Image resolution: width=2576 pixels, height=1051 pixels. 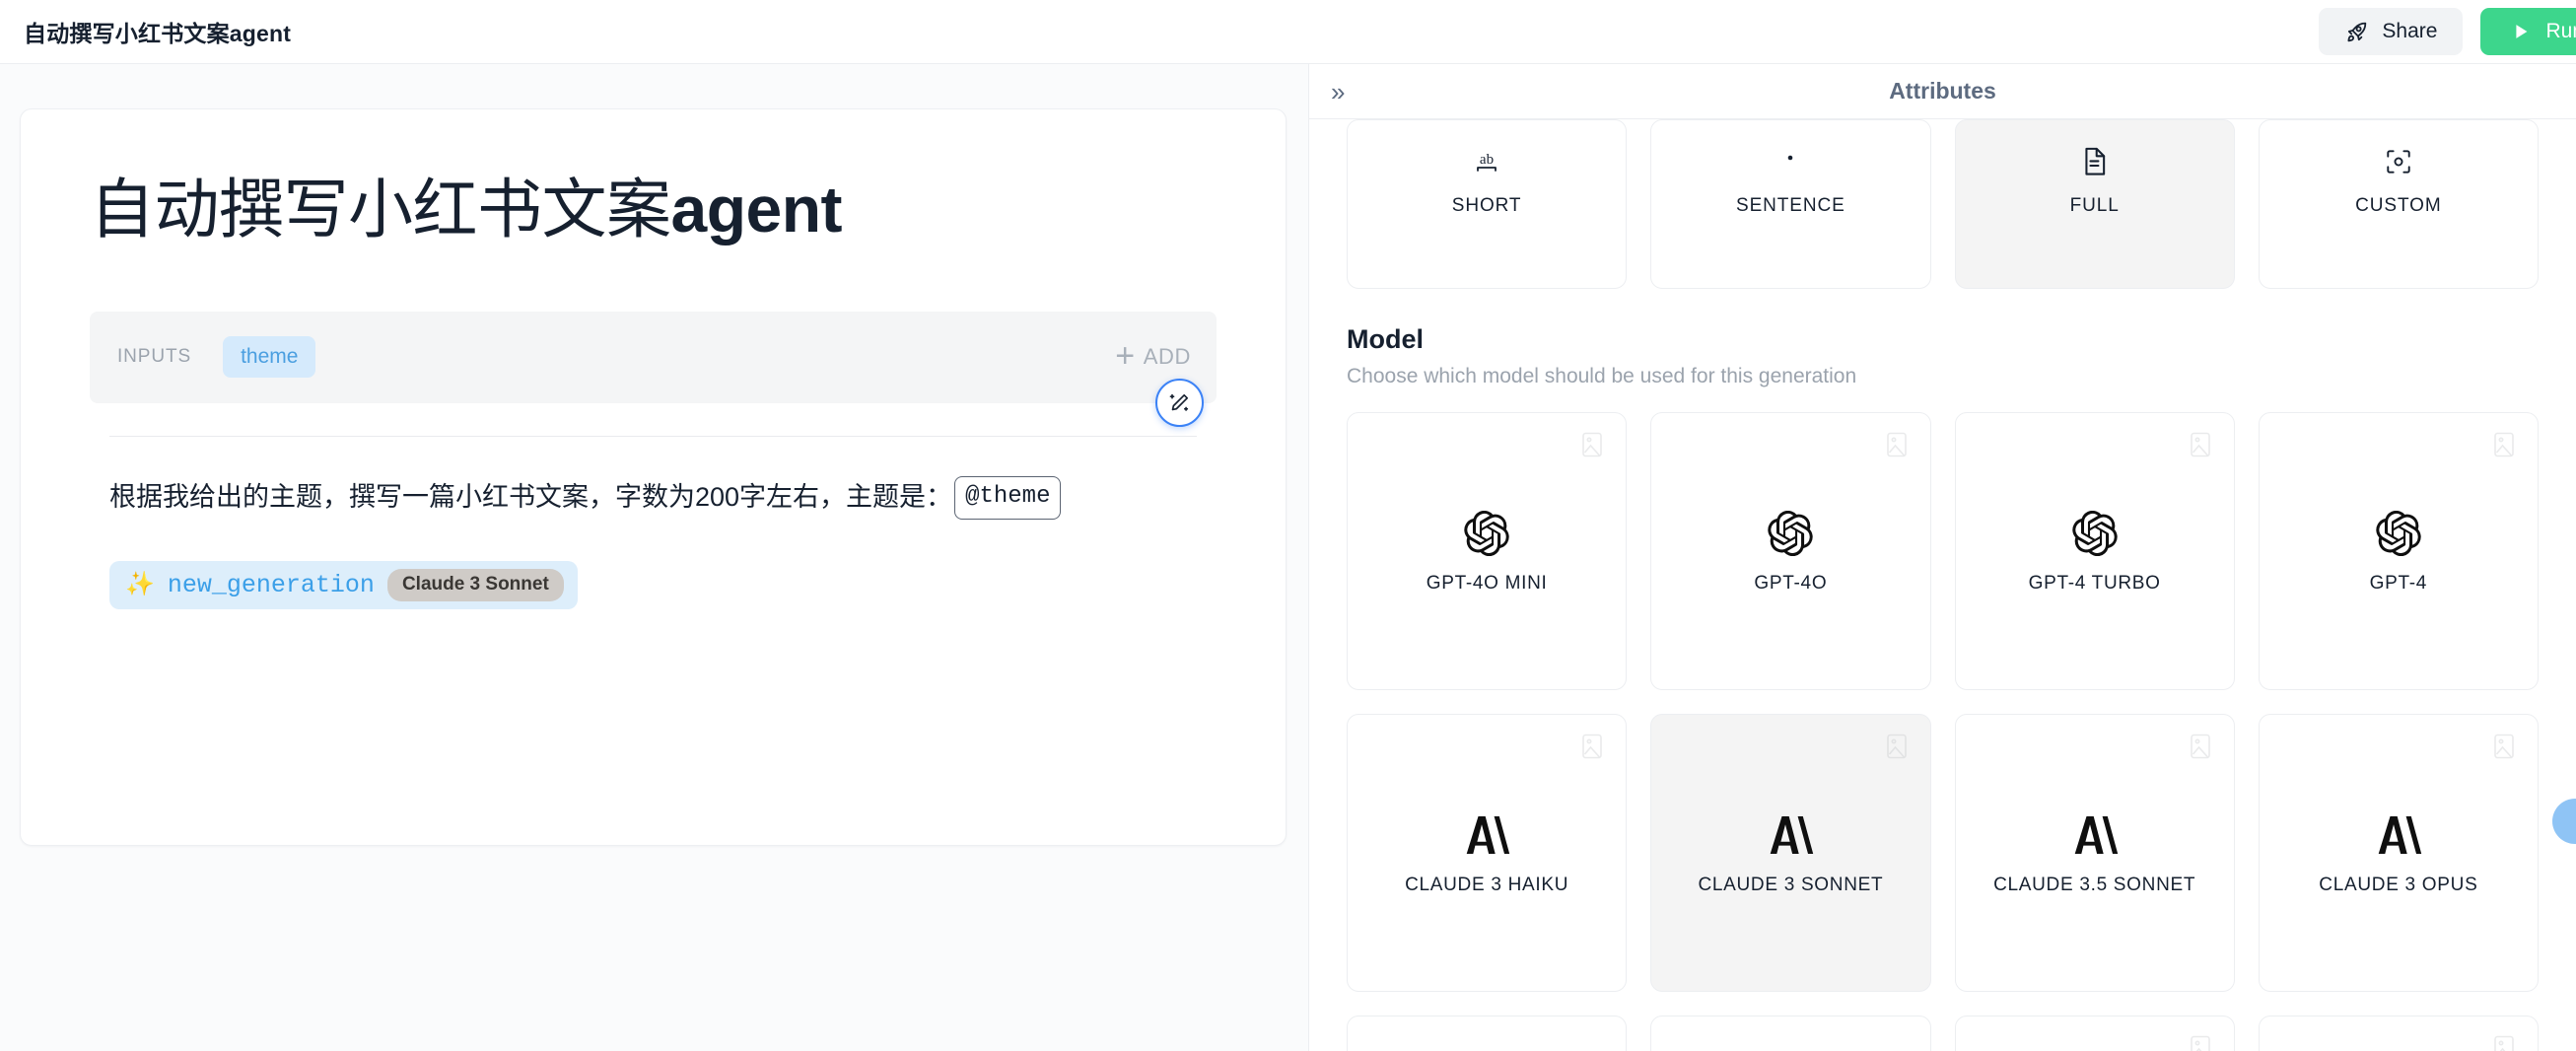 I want to click on magic-pencil-icon, so click(x=1180, y=403).